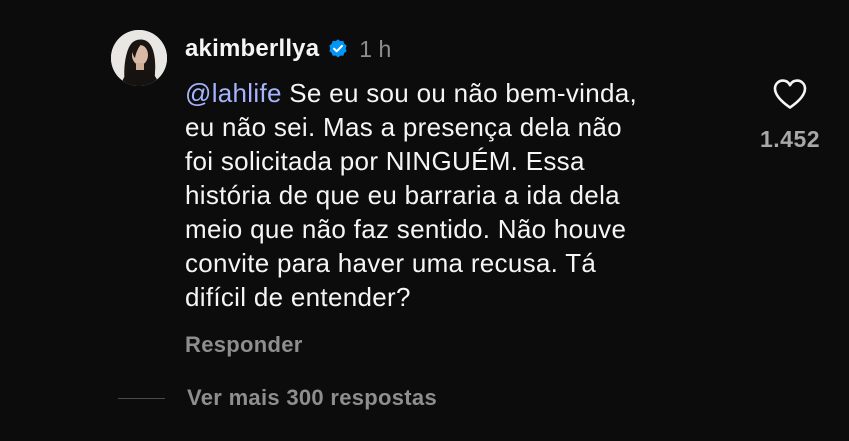 This screenshot has width=849, height=441. I want to click on comment-header: akimberllya 1 h, so click(288, 49).